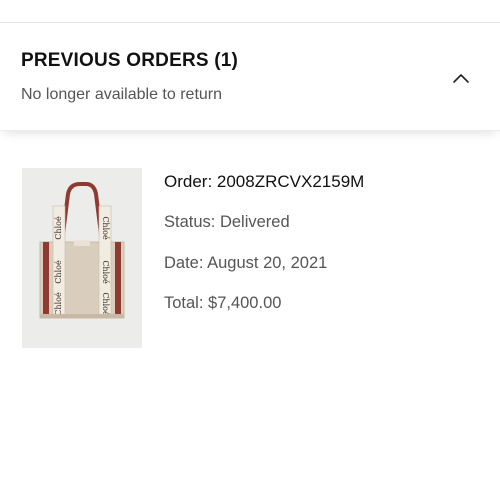 Image resolution: width=500 pixels, height=500 pixels. What do you see at coordinates (246, 263) in the screenshot?
I see `order-date: Date: August 20, 2021` at bounding box center [246, 263].